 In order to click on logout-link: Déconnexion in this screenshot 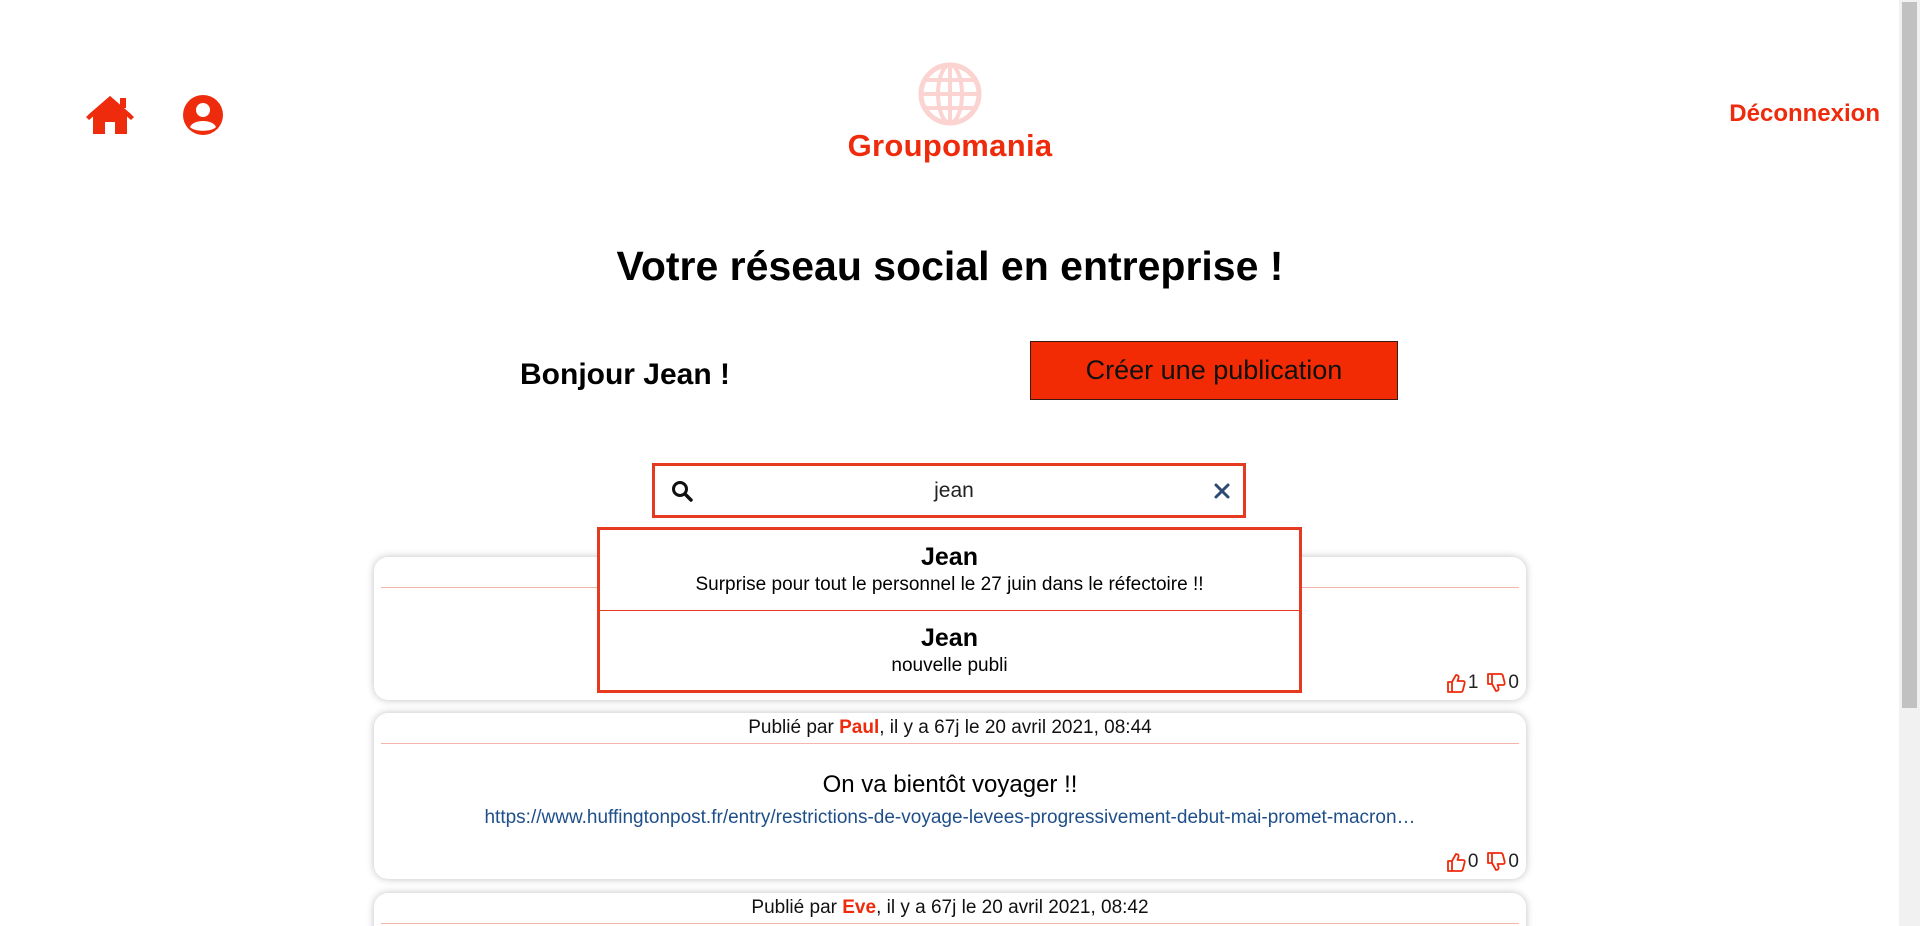, I will do `click(1804, 114)`.